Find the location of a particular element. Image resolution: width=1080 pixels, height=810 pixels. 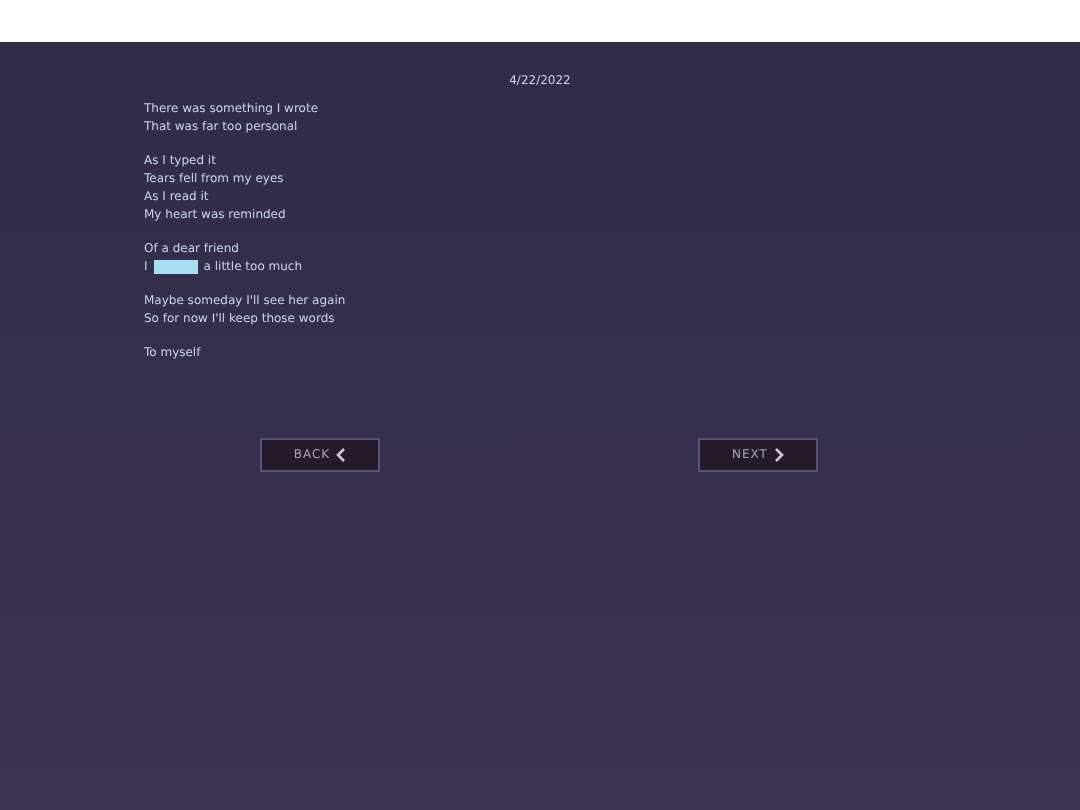

chevron-right-icon is located at coordinates (778, 455).